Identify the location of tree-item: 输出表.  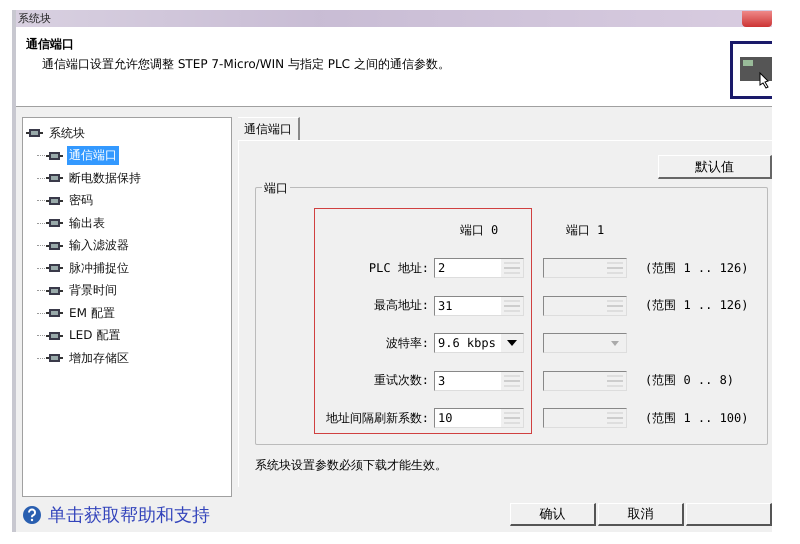
(87, 223).